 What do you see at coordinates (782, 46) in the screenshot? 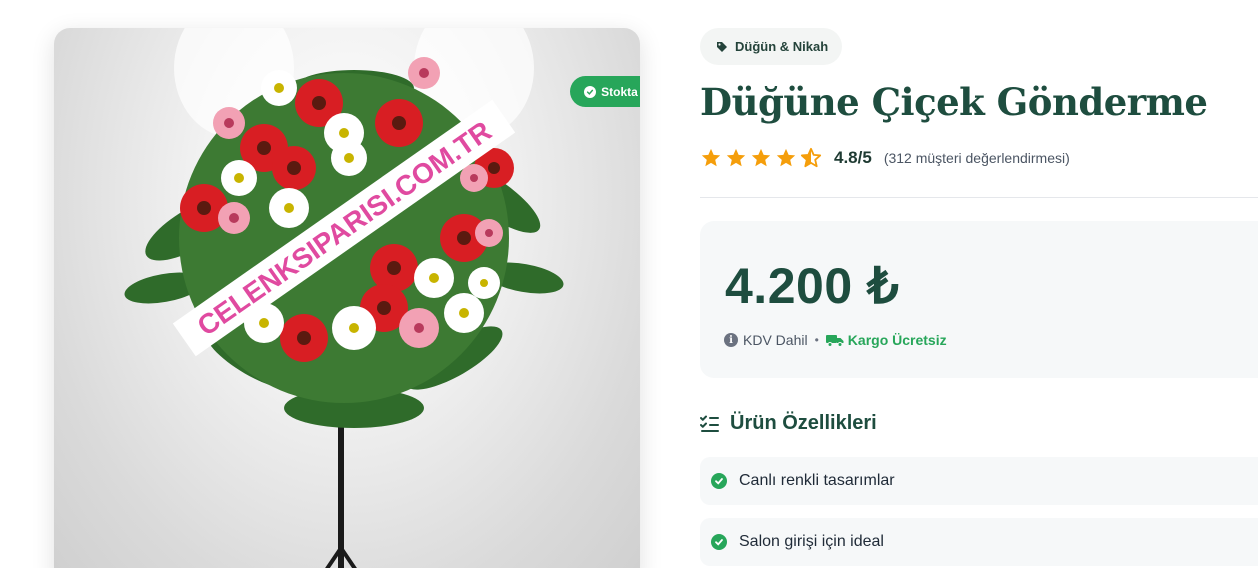
I see `category-label: Düğün & Nikah` at bounding box center [782, 46].